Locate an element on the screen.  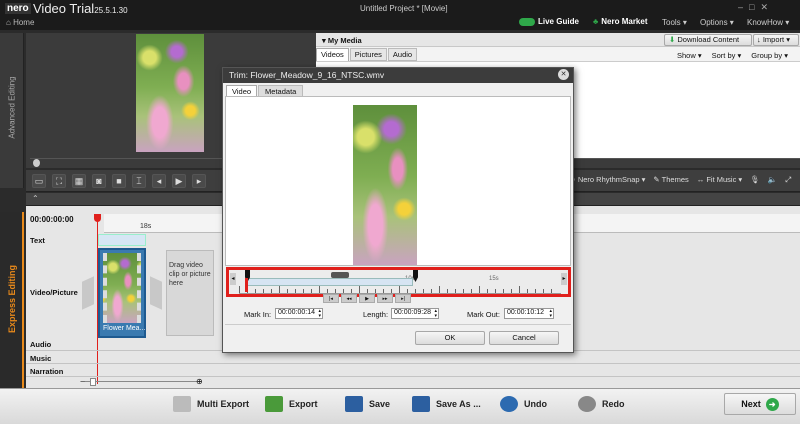
ok-button: OK is located at coordinates (450, 338).